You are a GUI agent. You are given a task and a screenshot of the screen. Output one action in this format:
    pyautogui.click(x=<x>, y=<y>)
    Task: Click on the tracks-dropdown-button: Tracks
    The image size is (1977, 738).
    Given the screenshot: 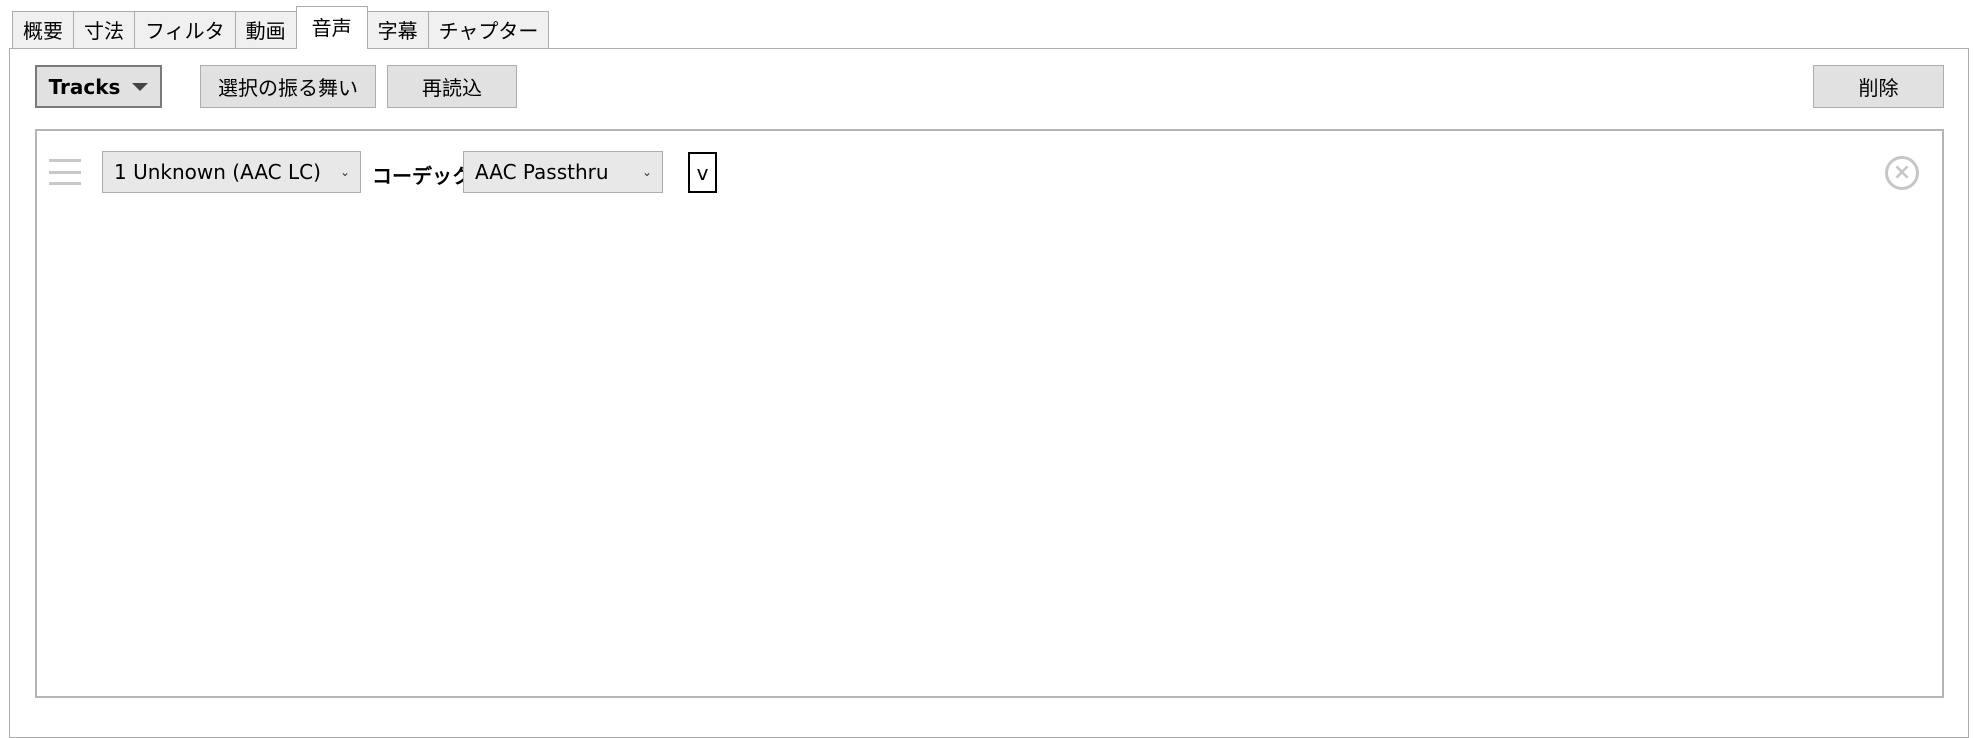 What is the action you would take?
    pyautogui.click(x=98, y=86)
    